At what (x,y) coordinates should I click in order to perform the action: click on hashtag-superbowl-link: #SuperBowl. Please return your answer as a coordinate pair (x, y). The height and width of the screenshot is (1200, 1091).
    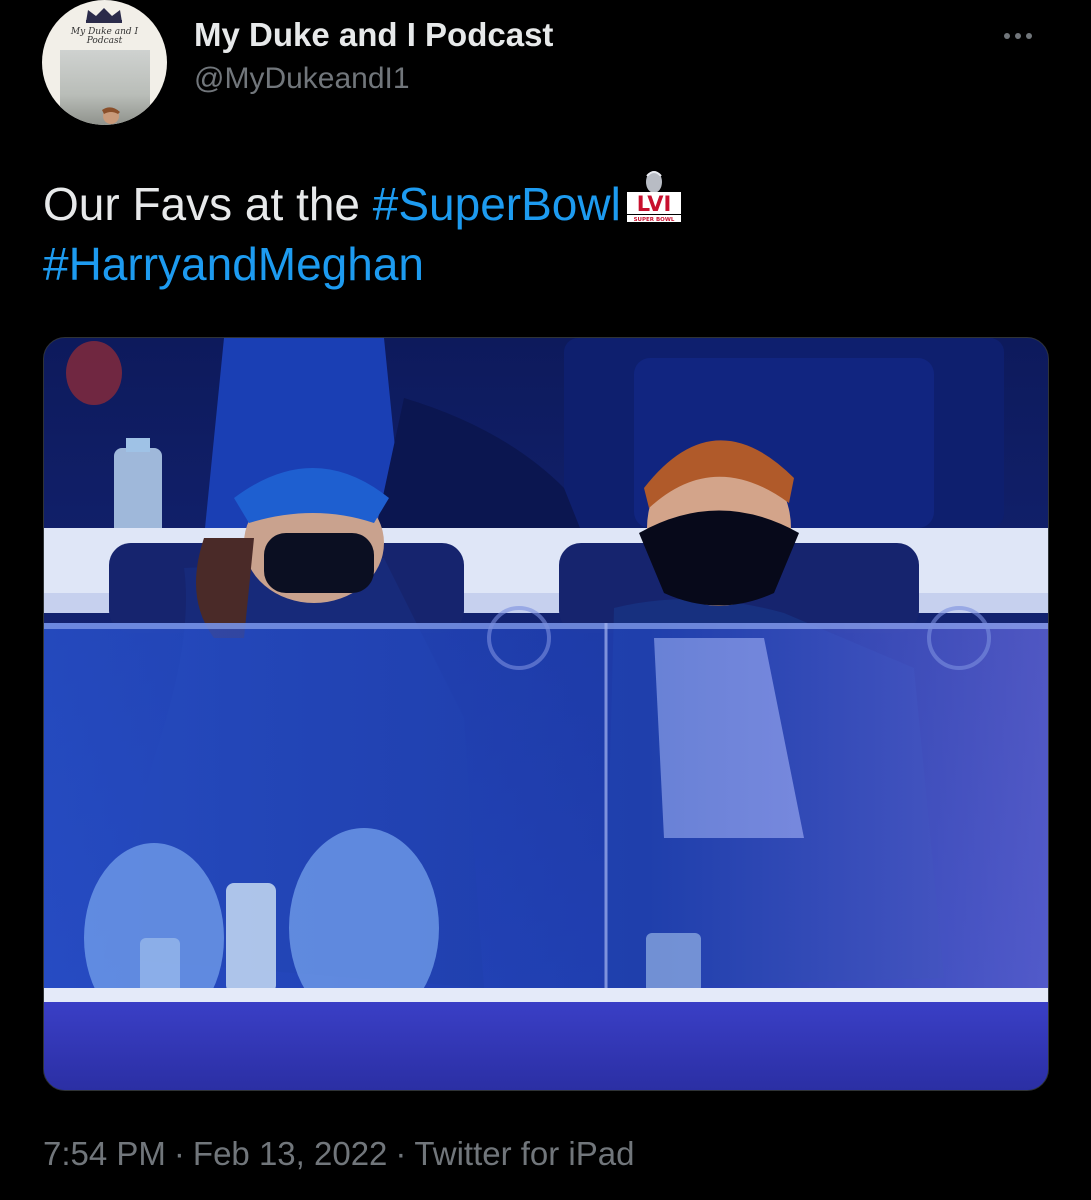
    Looking at the image, I should click on (497, 204).